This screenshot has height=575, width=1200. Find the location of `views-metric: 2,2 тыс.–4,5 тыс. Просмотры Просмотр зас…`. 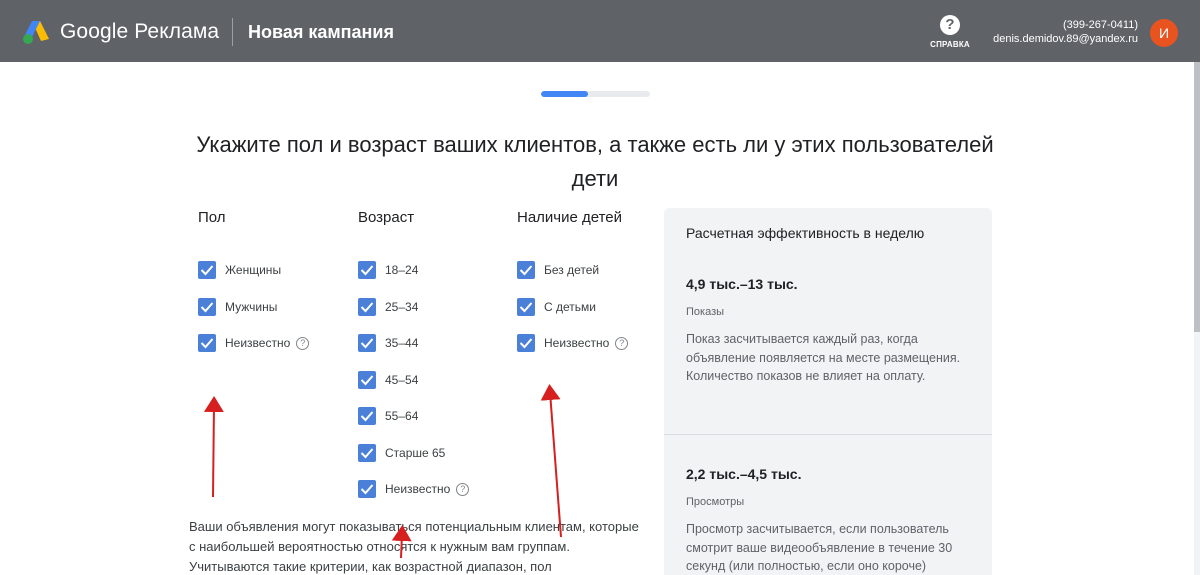

views-metric: 2,2 тыс.–4,5 тыс. Просмотры Просмотр зас… is located at coordinates (831, 520).